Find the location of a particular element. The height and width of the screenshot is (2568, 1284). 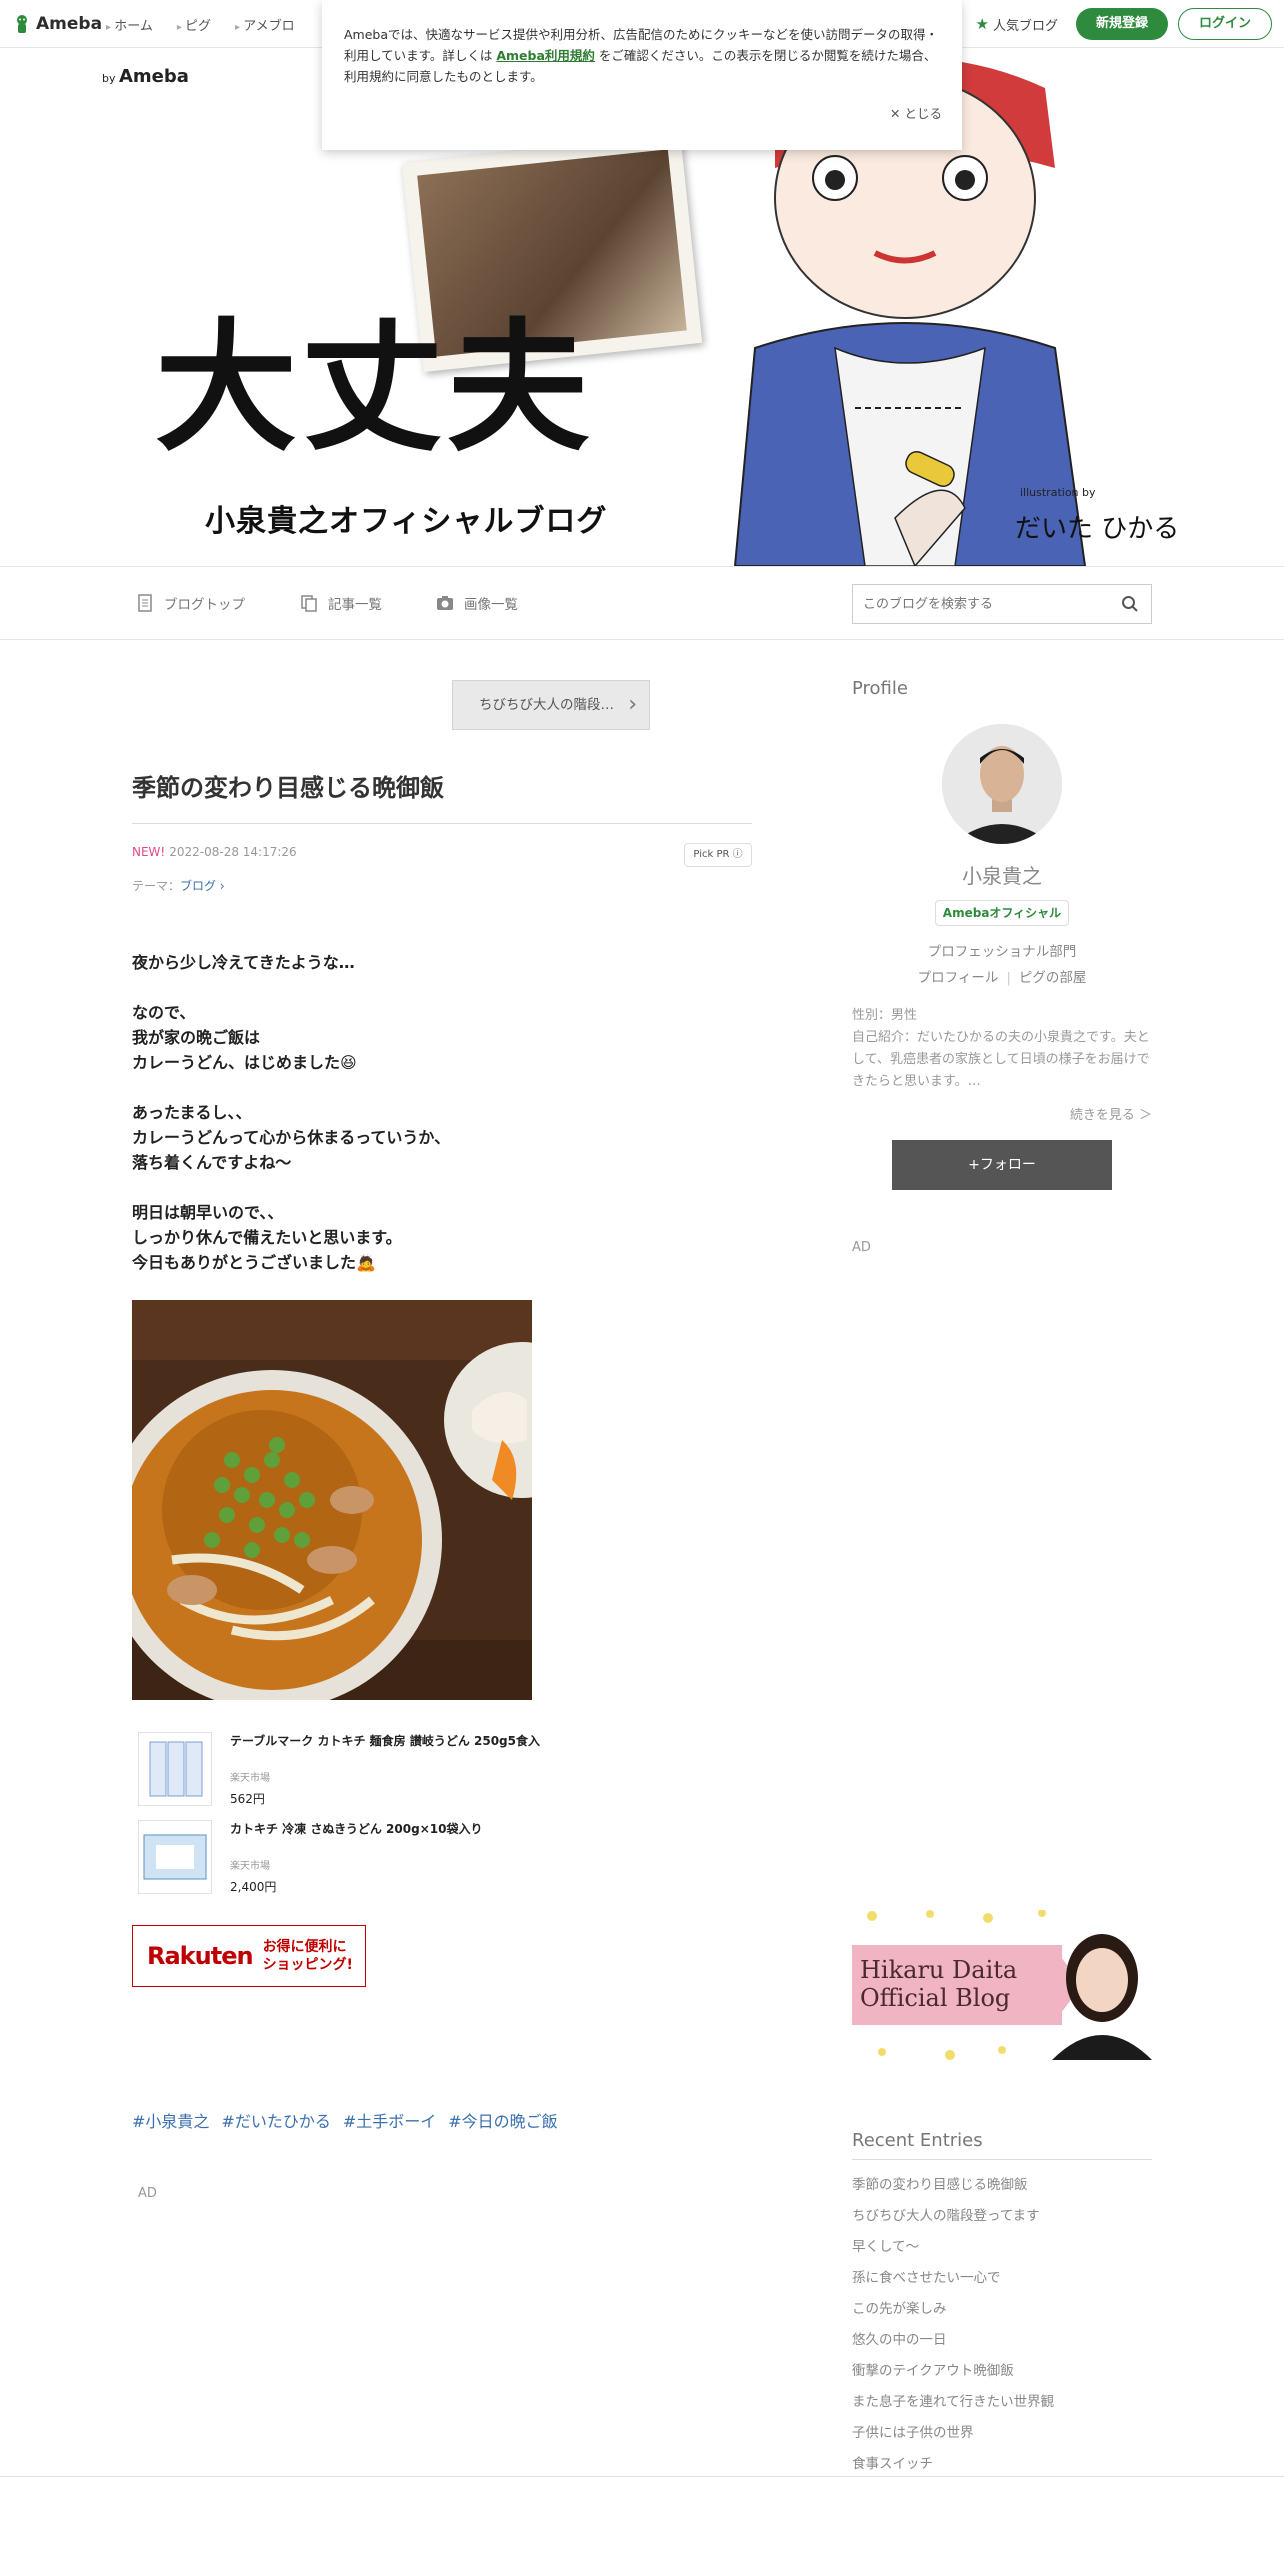

popular-blog-label: 人気ブログ is located at coordinates (1025, 26).